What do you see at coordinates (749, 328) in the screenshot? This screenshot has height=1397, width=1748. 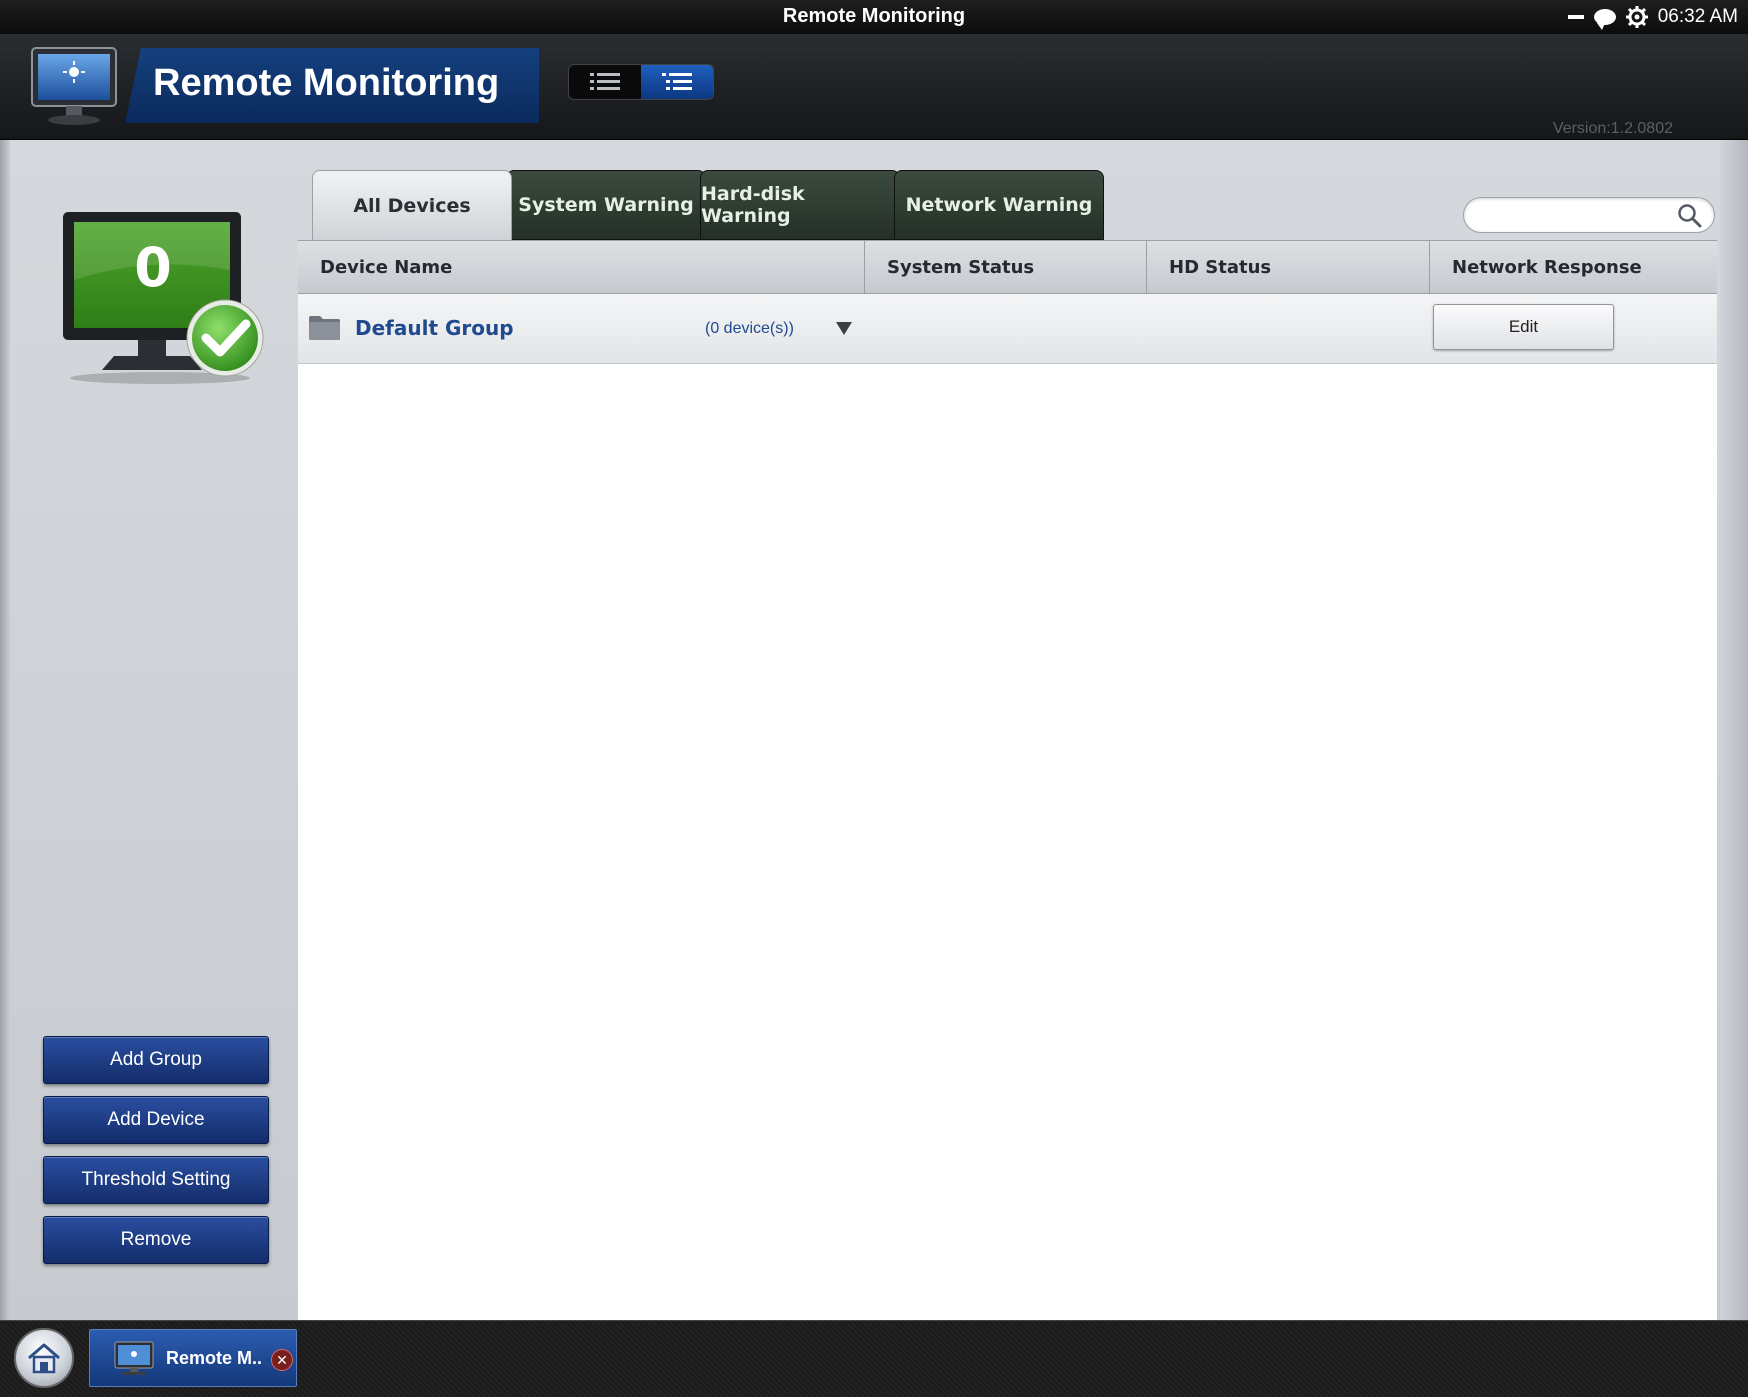 I see `group-device-count: (0 device(s))` at bounding box center [749, 328].